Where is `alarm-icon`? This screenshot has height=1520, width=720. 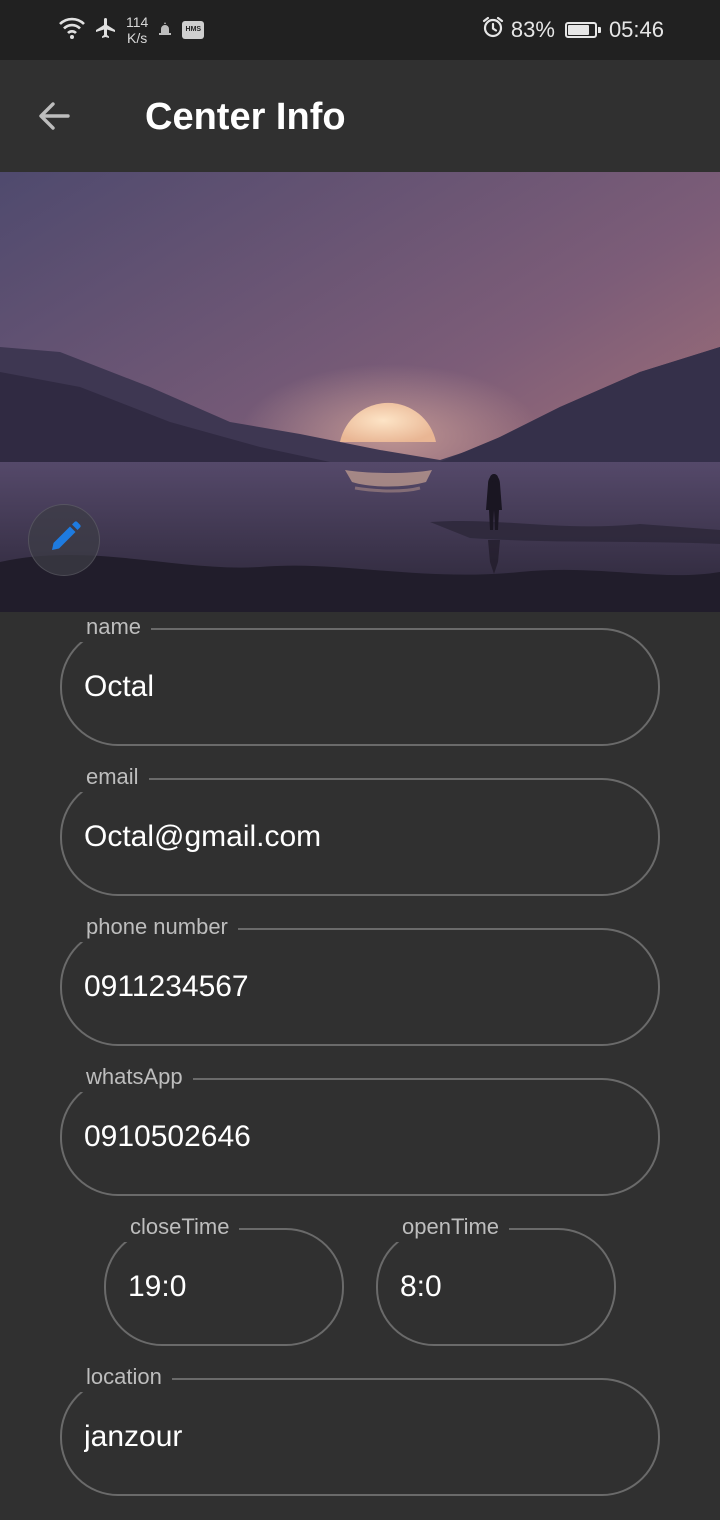 alarm-icon is located at coordinates (493, 30).